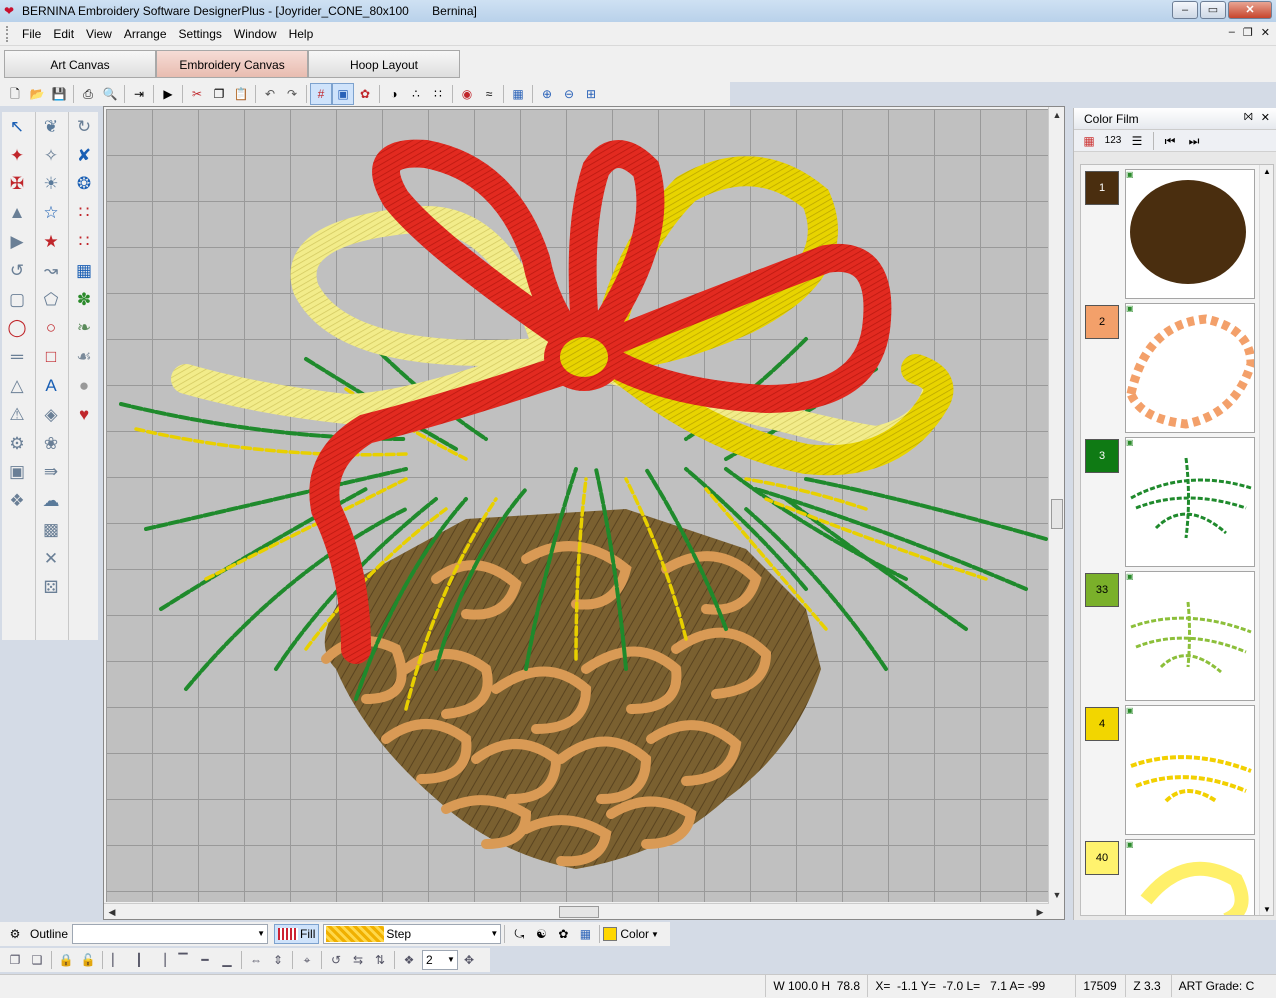 This screenshot has width=1276, height=998. What do you see at coordinates (343, 94) in the screenshot?
I see `hoop-icon: ▣` at bounding box center [343, 94].